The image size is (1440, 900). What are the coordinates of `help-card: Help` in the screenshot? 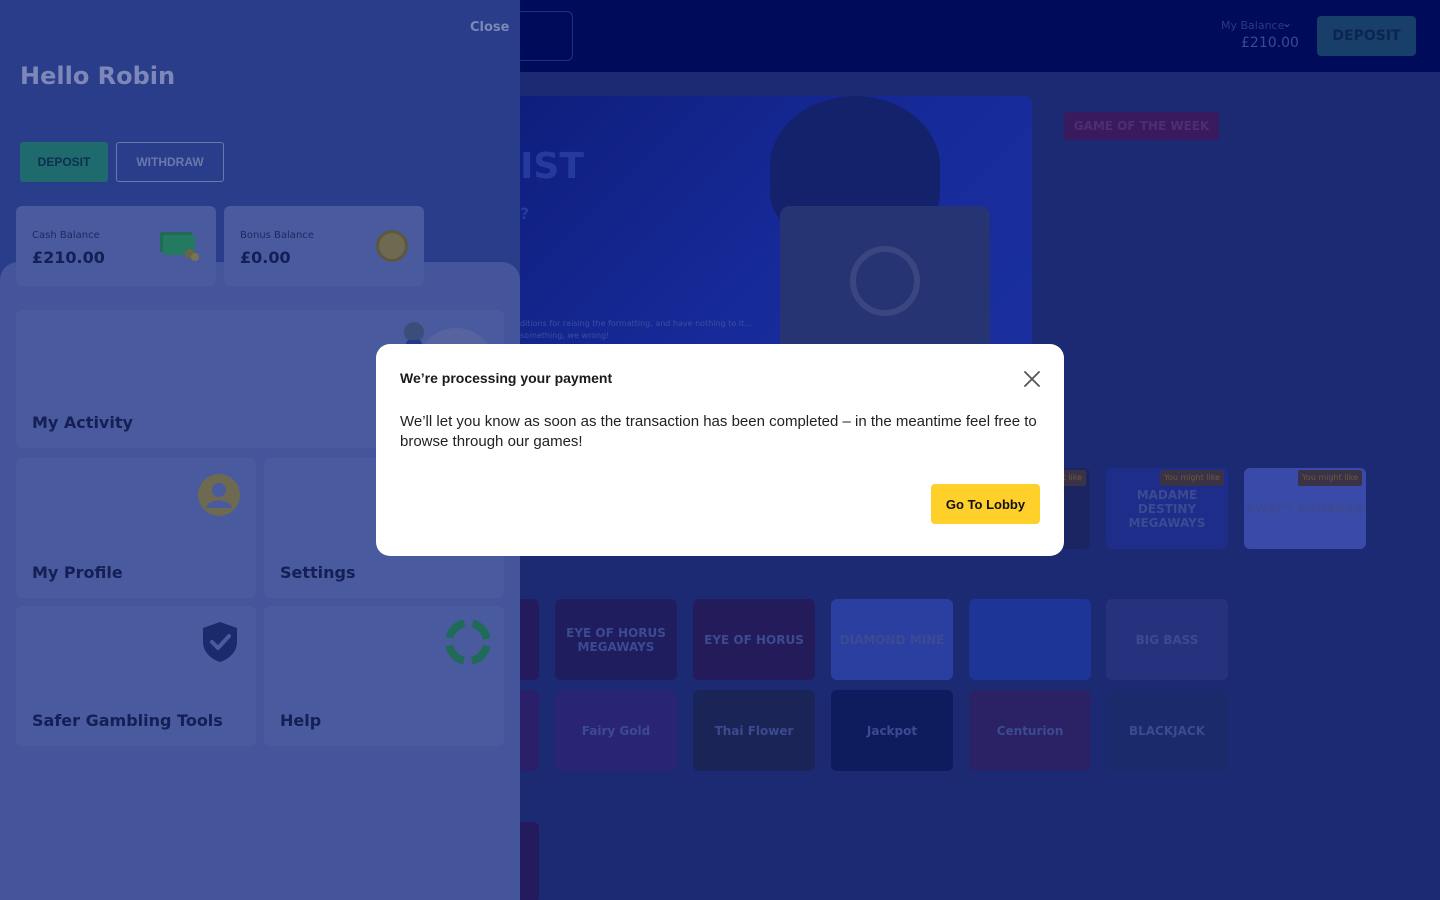 It's located at (384, 676).